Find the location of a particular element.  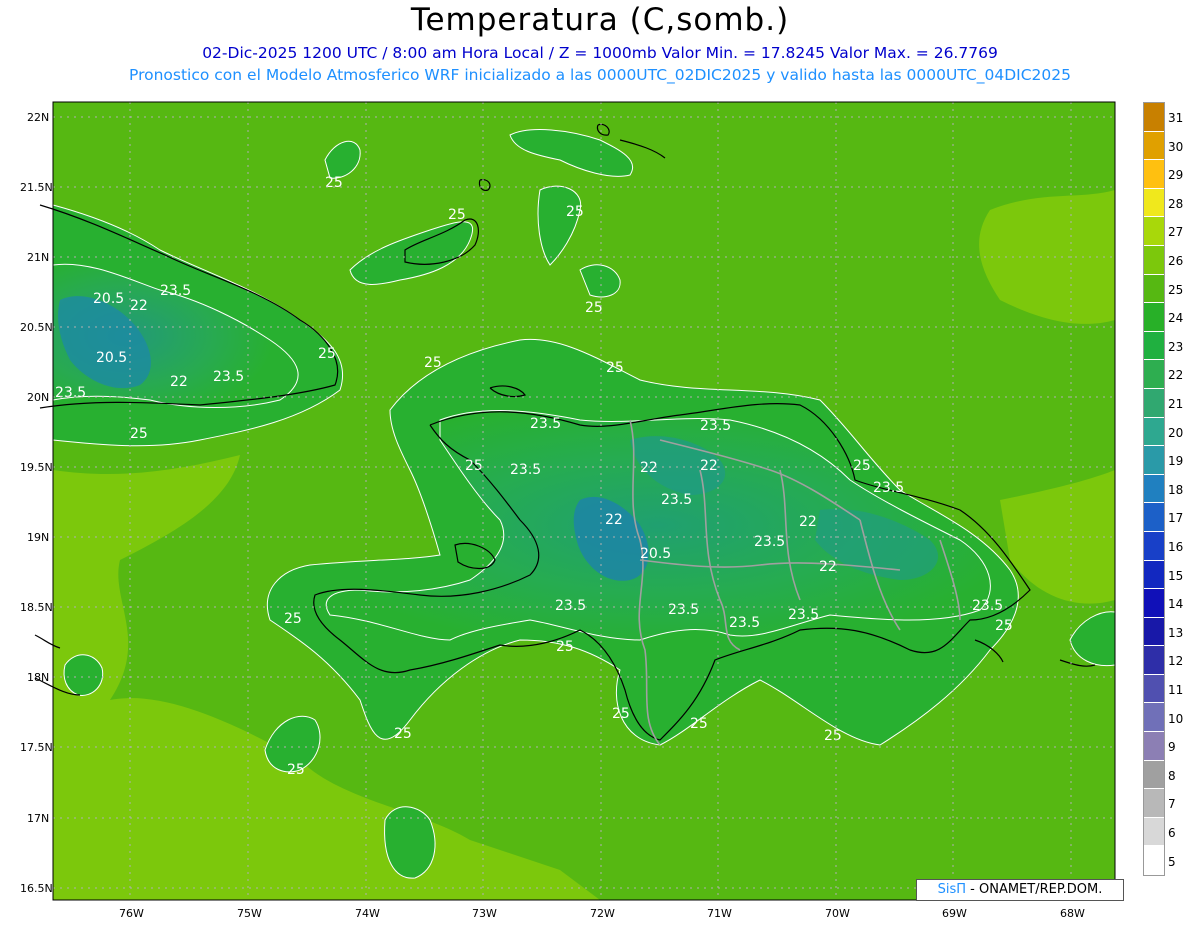

legend-value: 24 is located at coordinates (1176, 318).